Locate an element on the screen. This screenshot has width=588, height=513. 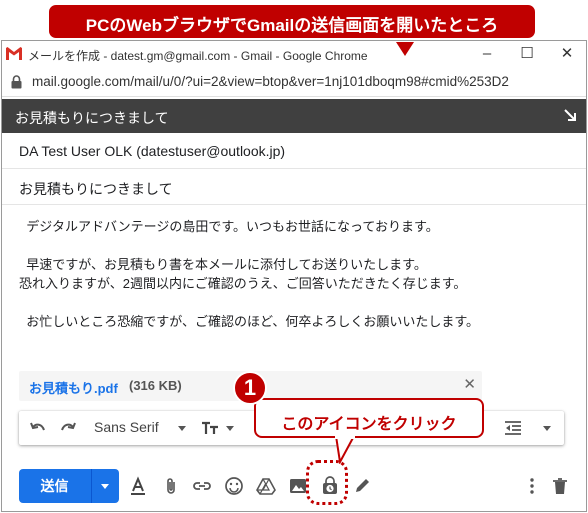
step-number-badge: 1 is located at coordinates (250, 388).